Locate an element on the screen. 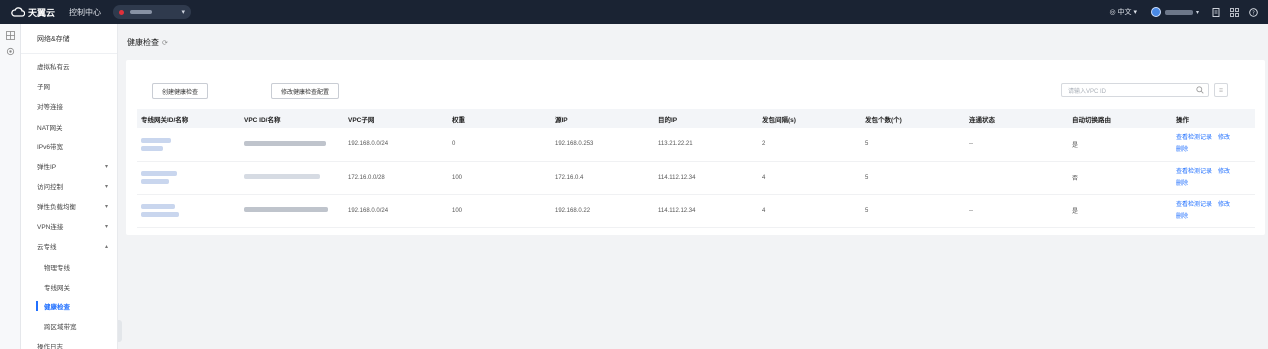  destination-ip-cell: 113.21.22.21 is located at coordinates (706, 145).